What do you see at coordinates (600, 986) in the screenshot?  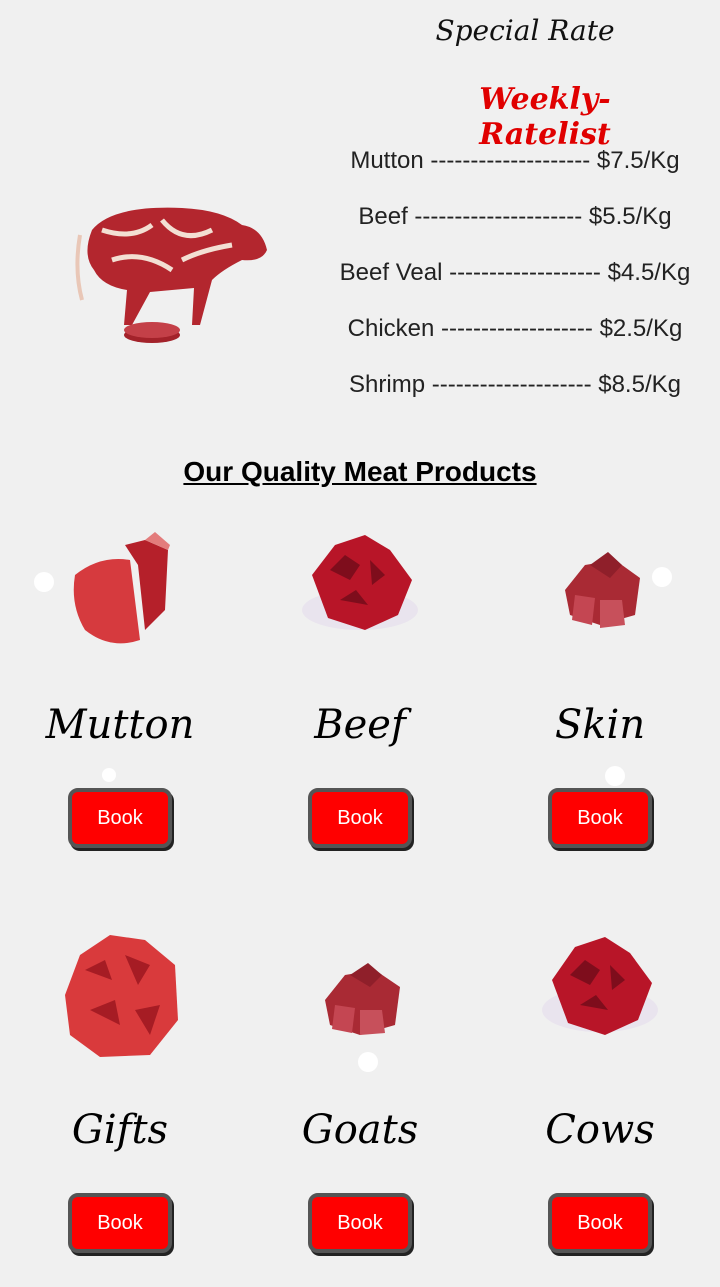 I see `cows-meat-image` at bounding box center [600, 986].